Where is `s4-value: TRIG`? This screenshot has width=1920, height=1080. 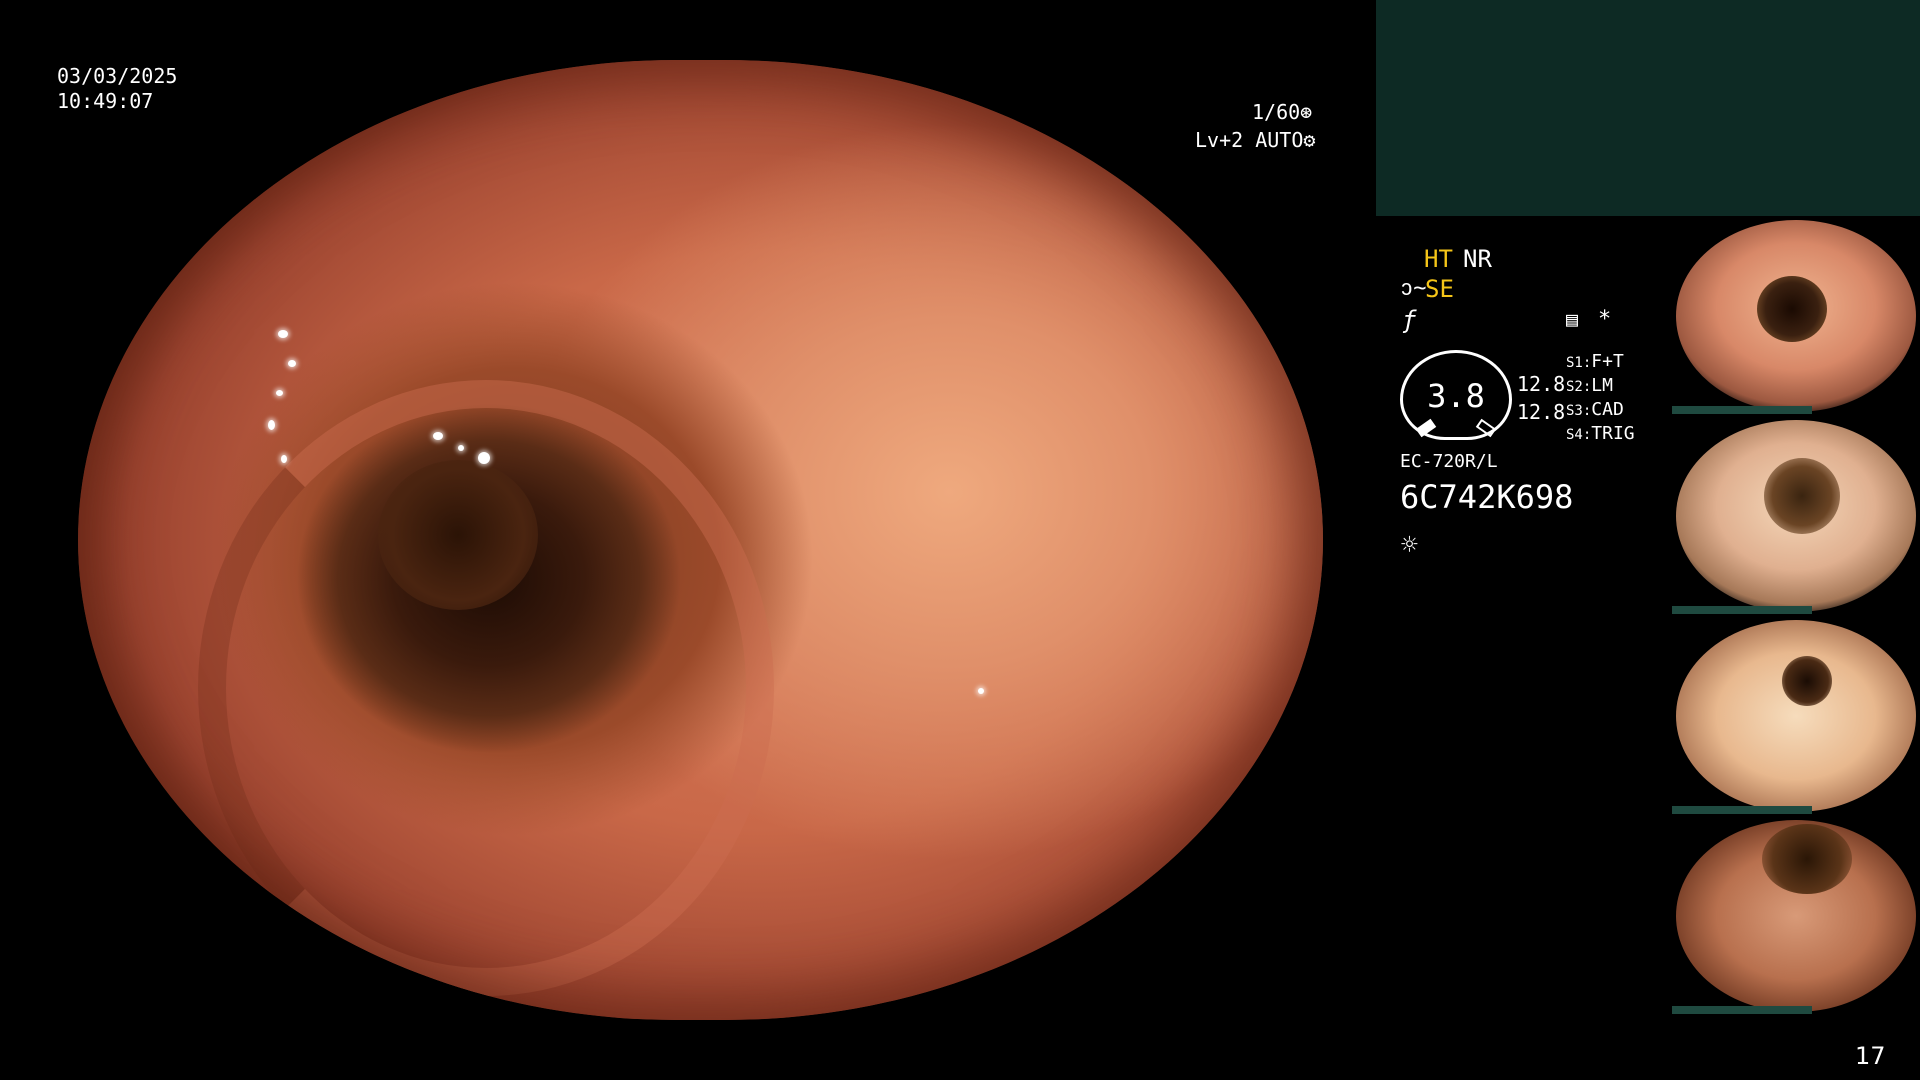
s4-value: TRIG is located at coordinates (1613, 433).